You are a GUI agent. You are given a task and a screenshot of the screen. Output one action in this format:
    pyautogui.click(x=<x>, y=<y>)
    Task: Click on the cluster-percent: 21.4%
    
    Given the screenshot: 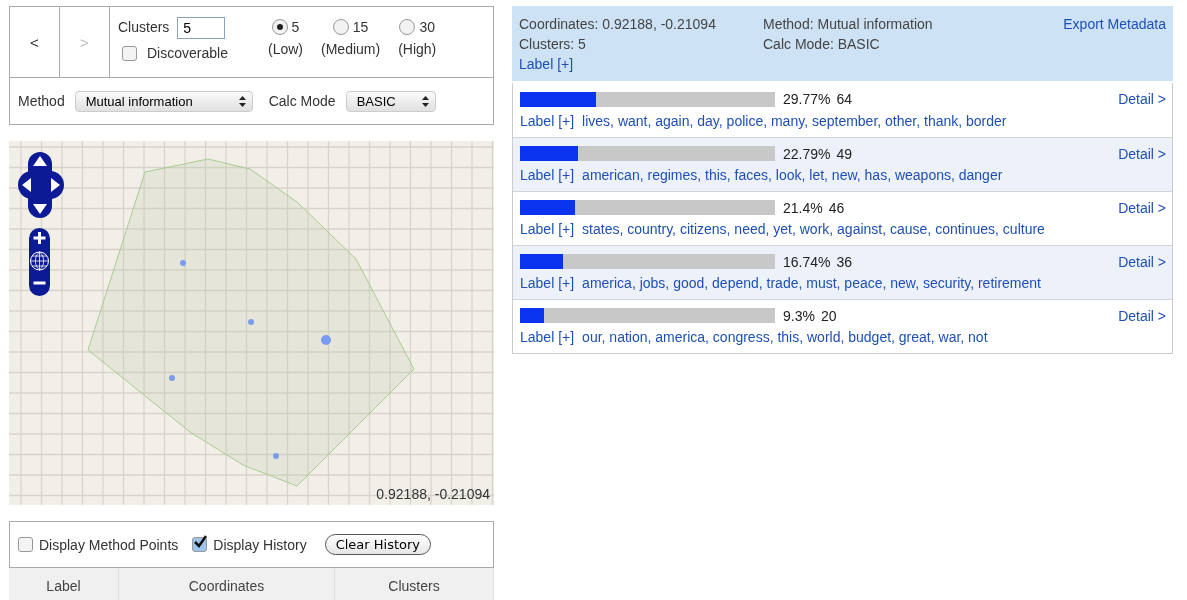 What is the action you would take?
    pyautogui.click(x=803, y=207)
    